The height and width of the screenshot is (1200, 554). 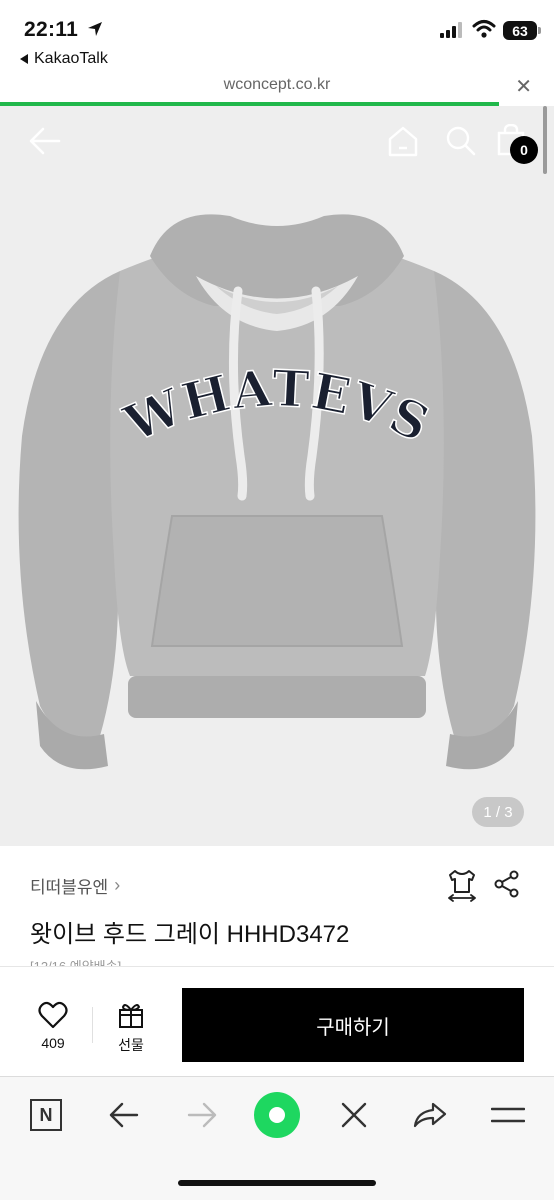 I want to click on status-bar: 22:11 KakaoTalk 63, so click(x=277, y=39).